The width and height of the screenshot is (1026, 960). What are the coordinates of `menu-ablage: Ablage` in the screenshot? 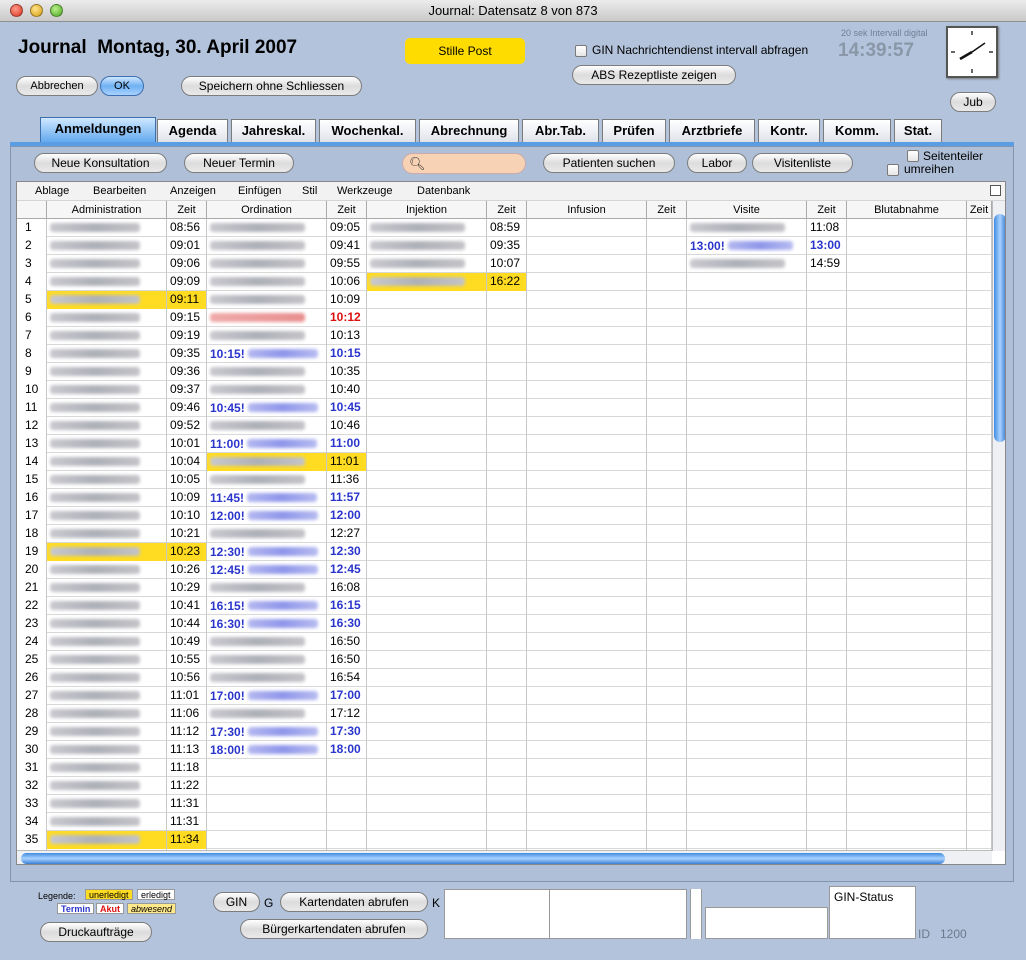 It's located at (52, 191).